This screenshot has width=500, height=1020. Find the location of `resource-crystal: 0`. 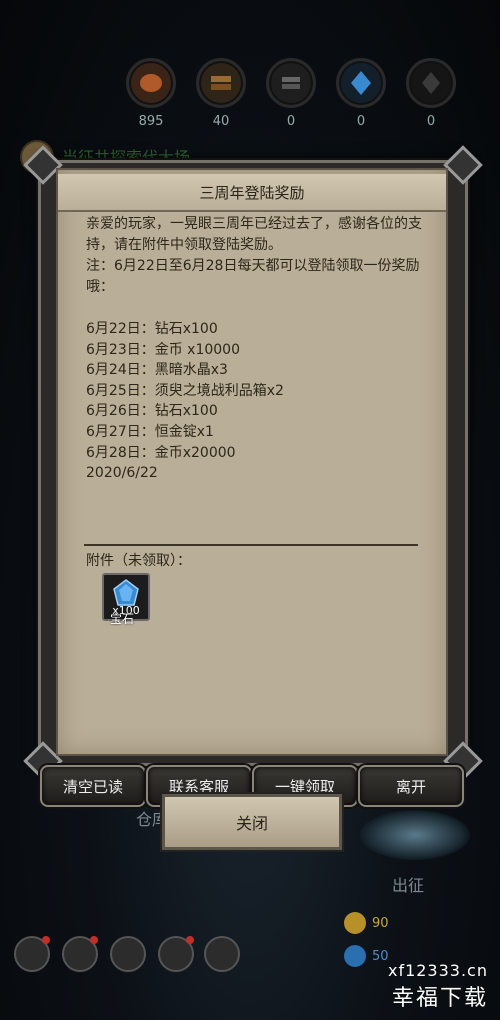

resource-crystal: 0 is located at coordinates (361, 93).